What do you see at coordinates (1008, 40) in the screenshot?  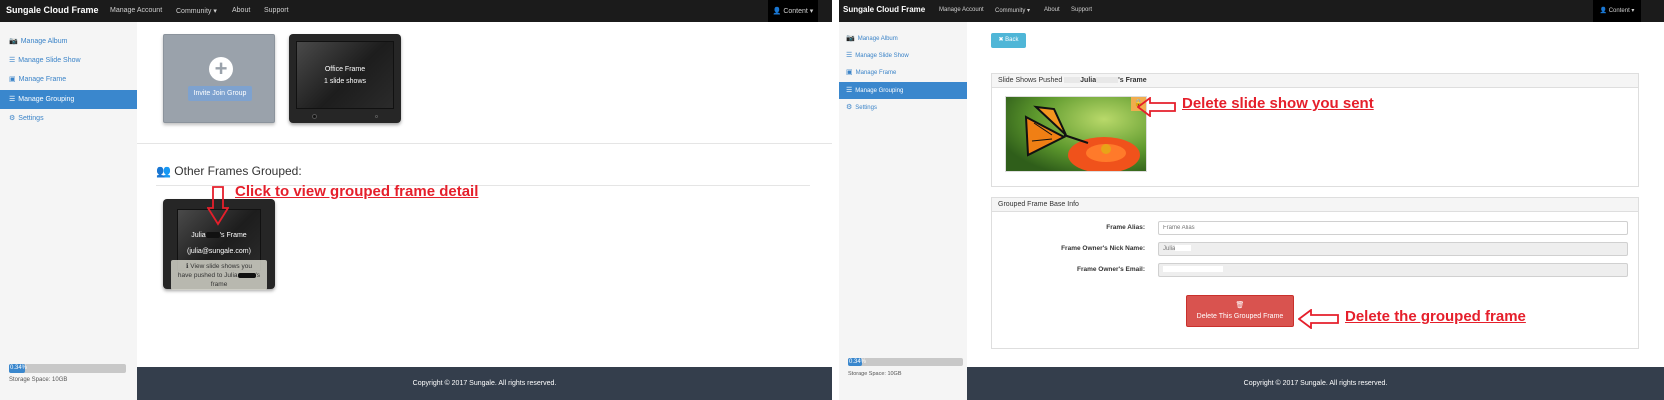 I see `back-button: ✖ Back` at bounding box center [1008, 40].